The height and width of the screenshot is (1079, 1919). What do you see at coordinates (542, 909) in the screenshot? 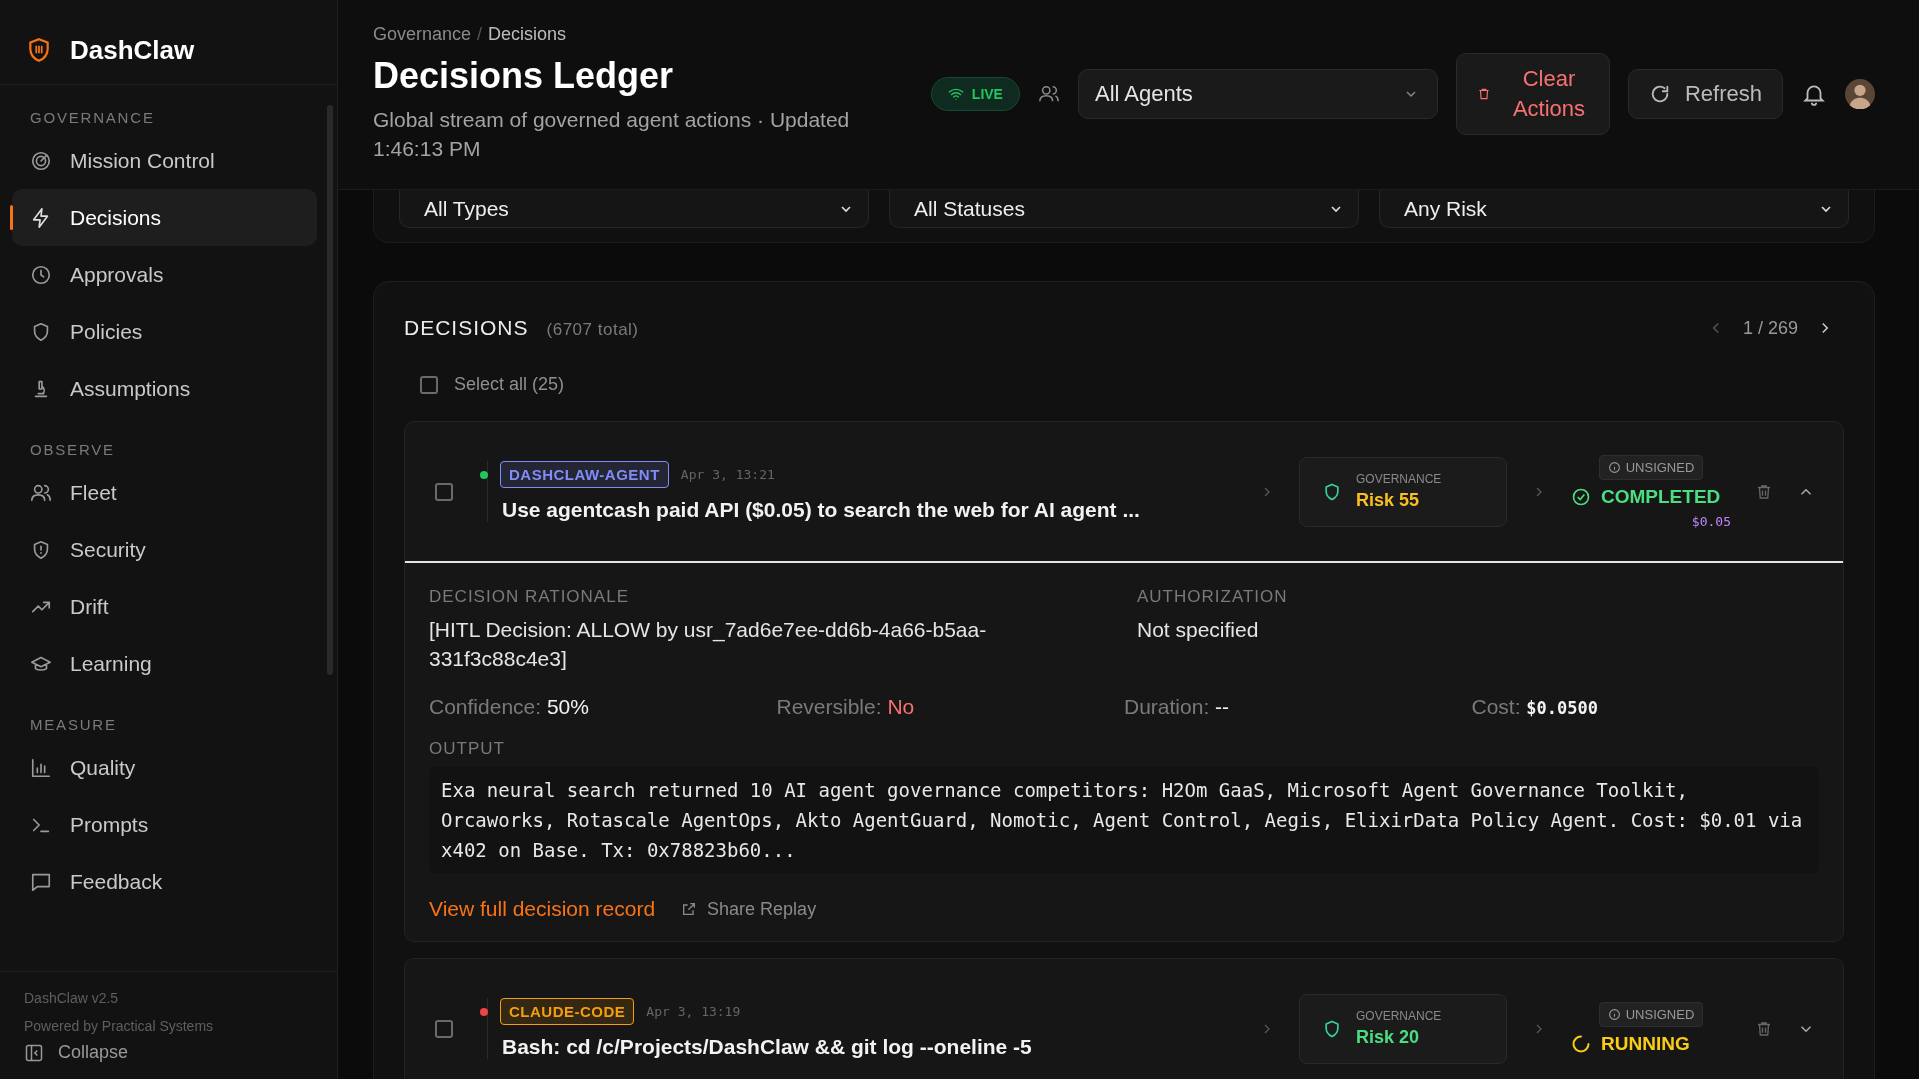
I see `full-record-link: View full decision record` at bounding box center [542, 909].